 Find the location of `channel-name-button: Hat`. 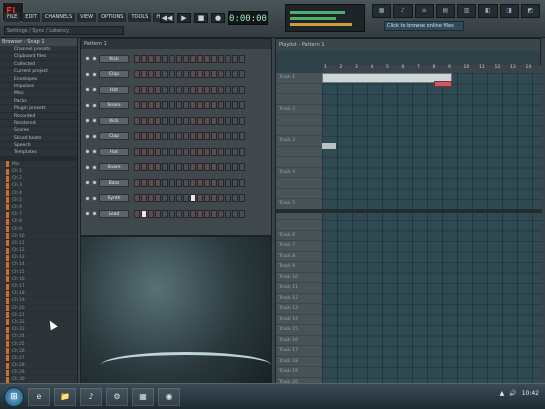

channel-name-button: Hat is located at coordinates (114, 89).